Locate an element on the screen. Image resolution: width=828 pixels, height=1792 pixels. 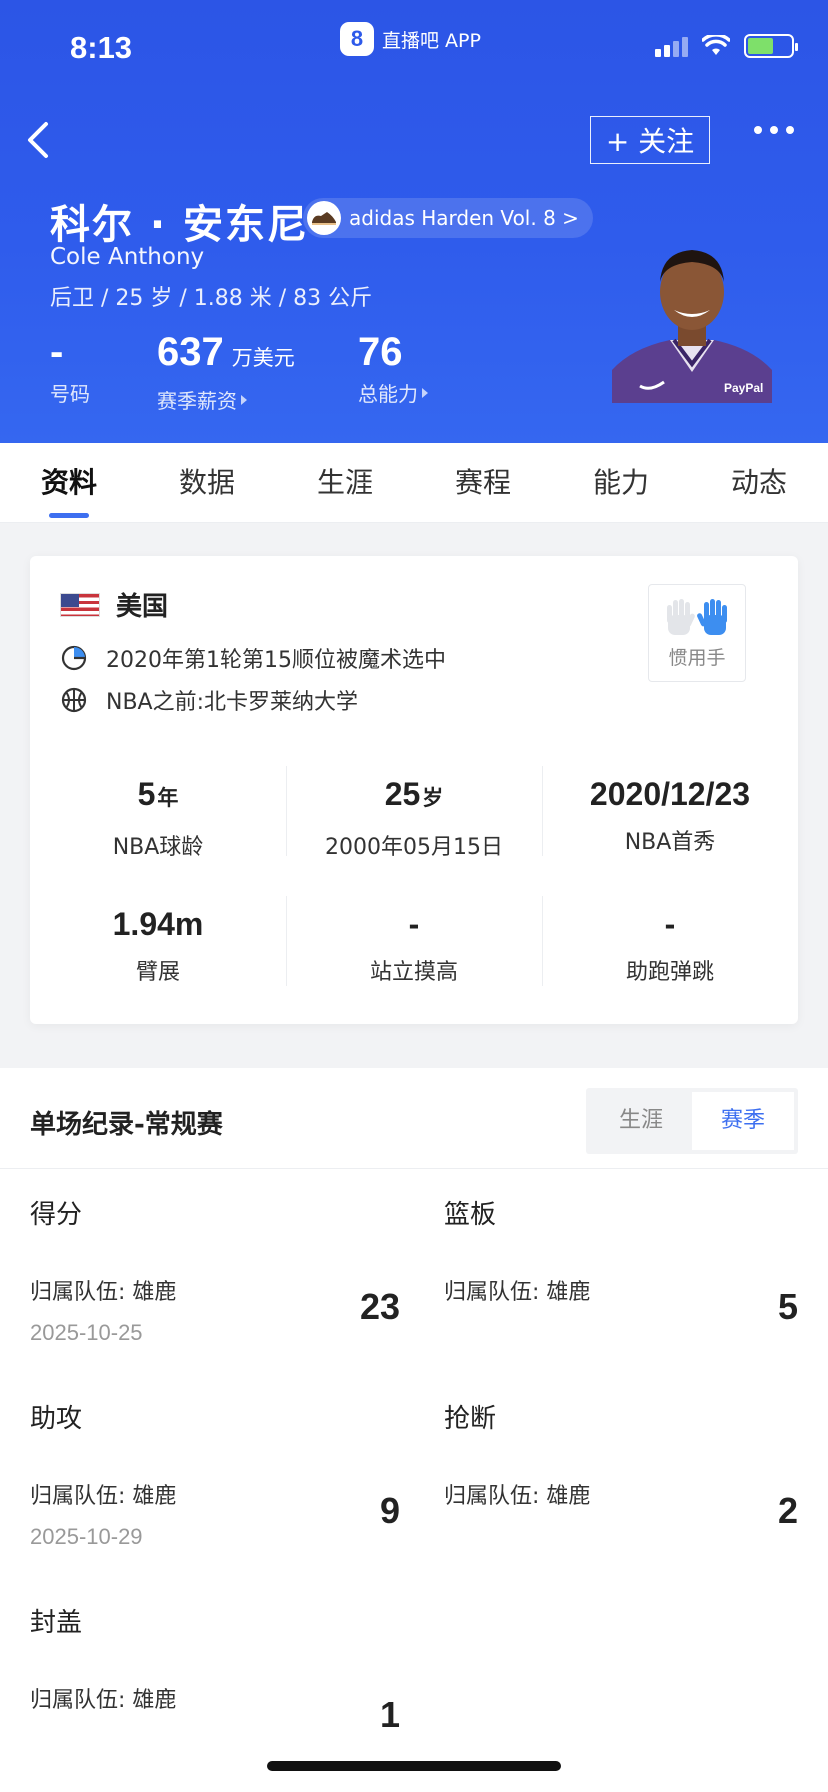
app-logo-icon: 8 is located at coordinates (357, 39).